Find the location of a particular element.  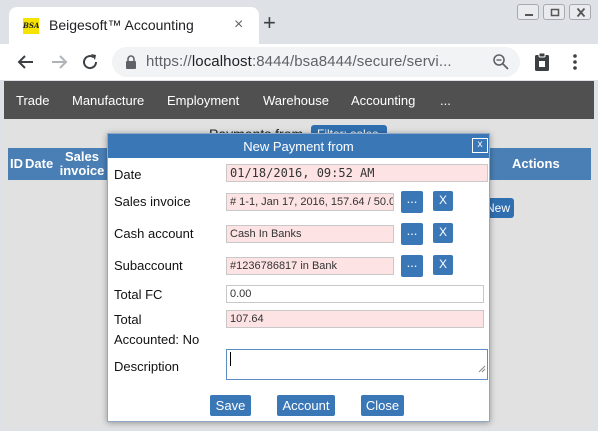

subaccount-label: Subaccount is located at coordinates (148, 265).